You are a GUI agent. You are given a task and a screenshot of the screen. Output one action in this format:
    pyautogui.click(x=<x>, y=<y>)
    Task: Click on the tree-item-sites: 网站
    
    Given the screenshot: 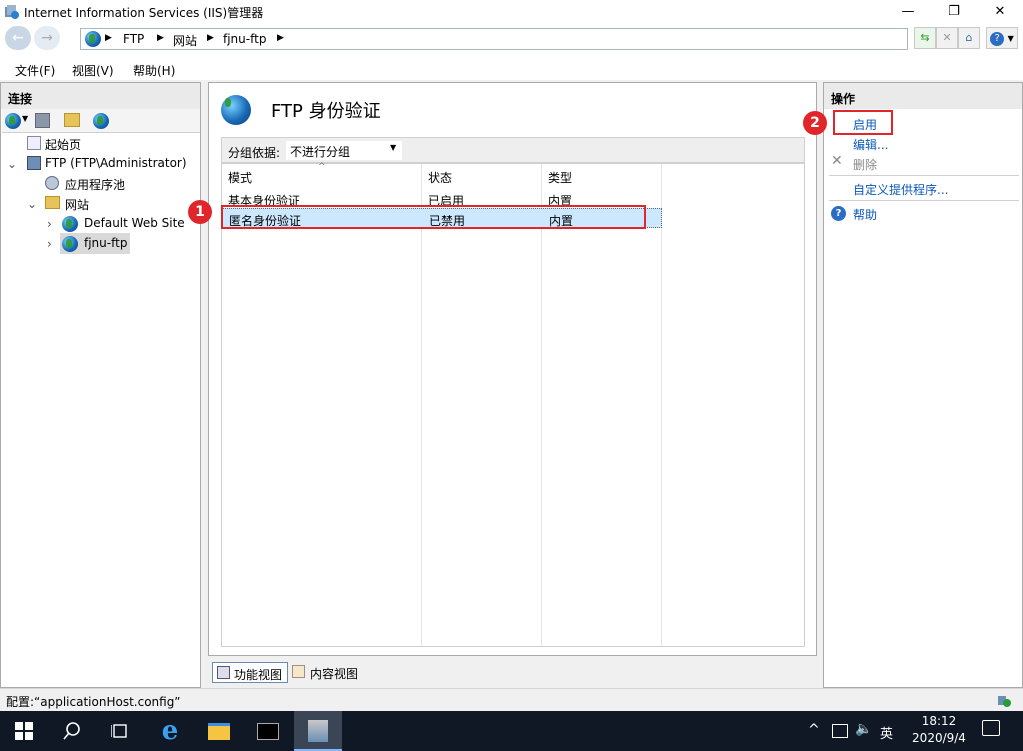 What is the action you would take?
    pyautogui.click(x=77, y=204)
    